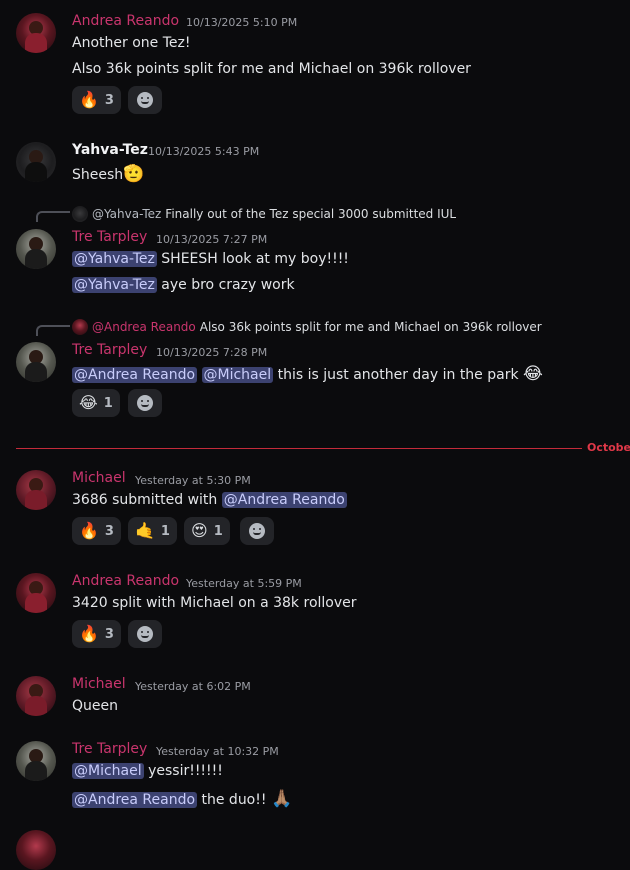  What do you see at coordinates (608, 447) in the screenshot?
I see `divider-label: October` at bounding box center [608, 447].